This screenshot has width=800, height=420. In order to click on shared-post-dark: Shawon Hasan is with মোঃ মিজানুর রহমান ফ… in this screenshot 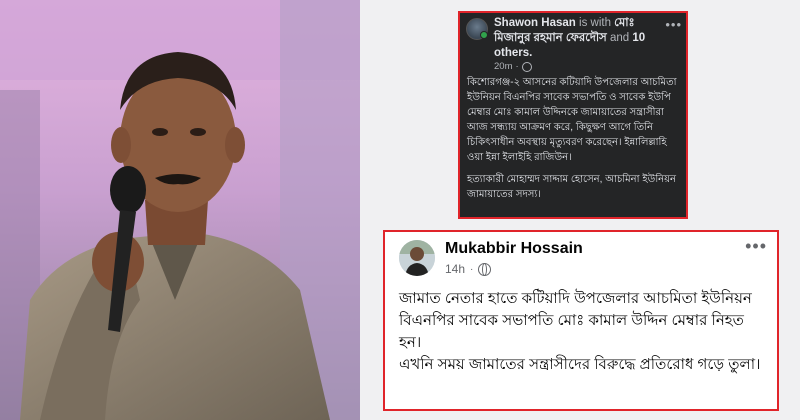, I will do `click(573, 115)`.